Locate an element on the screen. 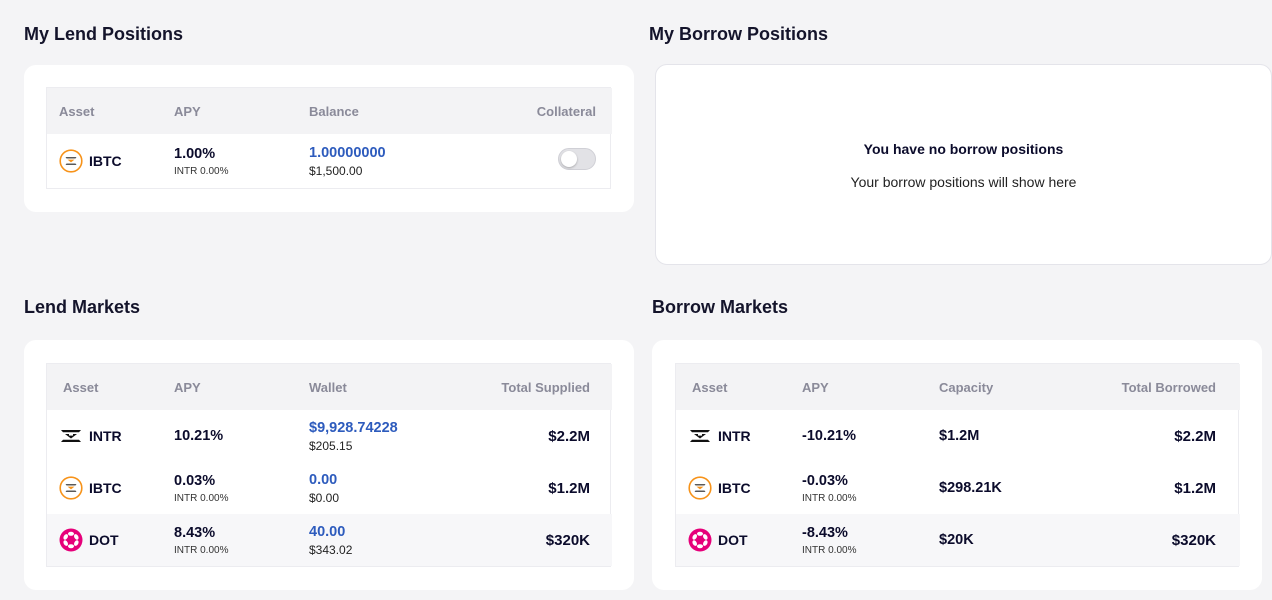  empty-state-title: You have no borrow positions is located at coordinates (963, 149).